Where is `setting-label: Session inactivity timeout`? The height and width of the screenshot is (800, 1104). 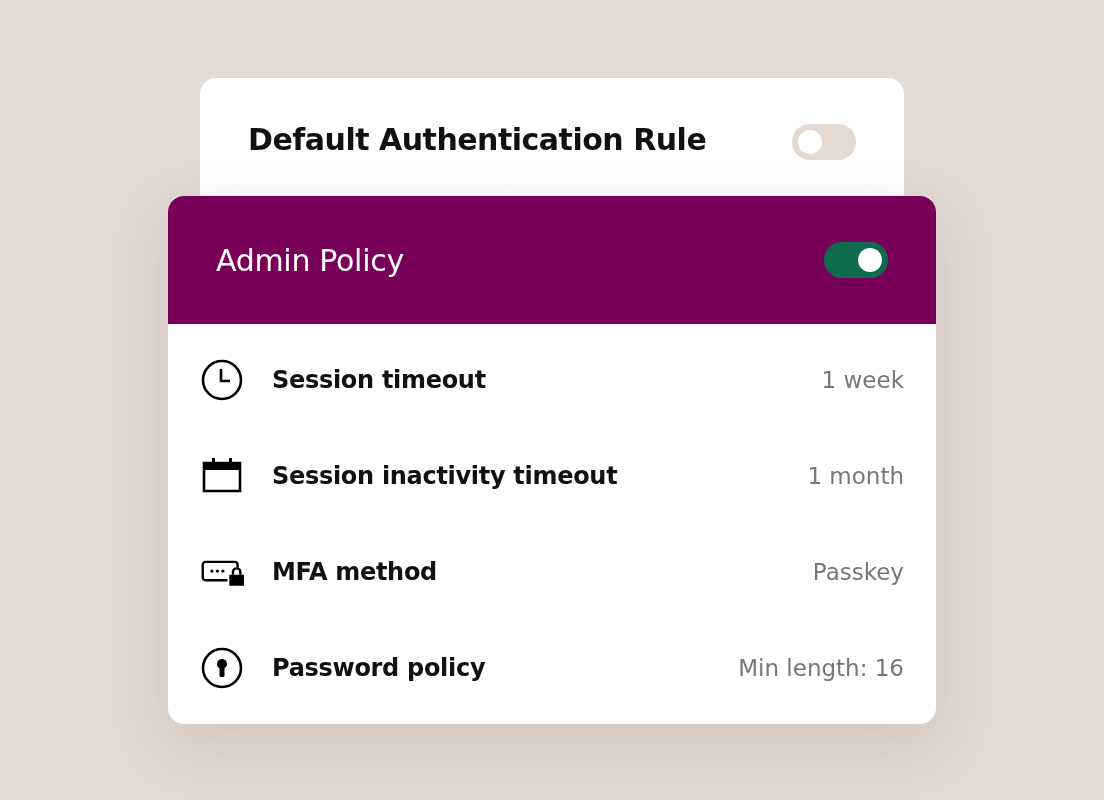
setting-label: Session inactivity timeout is located at coordinates (445, 476).